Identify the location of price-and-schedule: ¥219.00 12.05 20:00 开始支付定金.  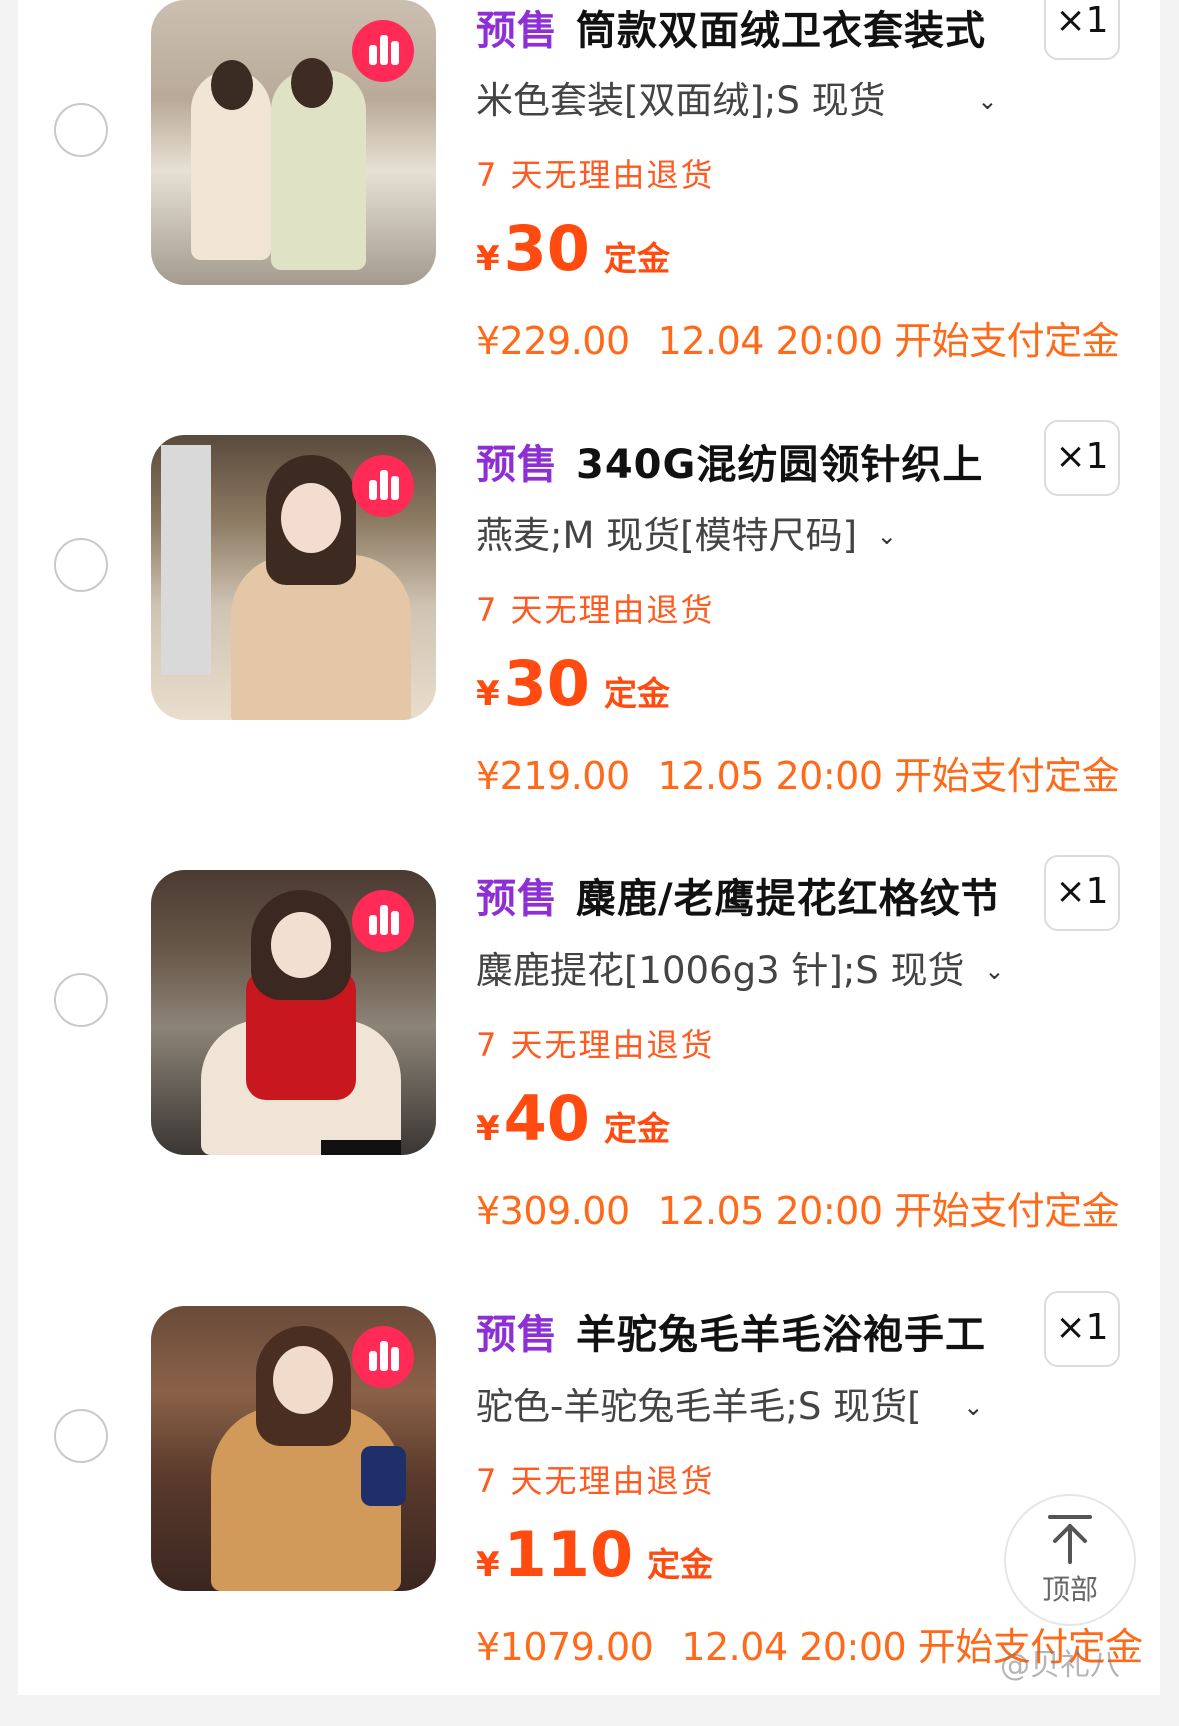
(798, 772).